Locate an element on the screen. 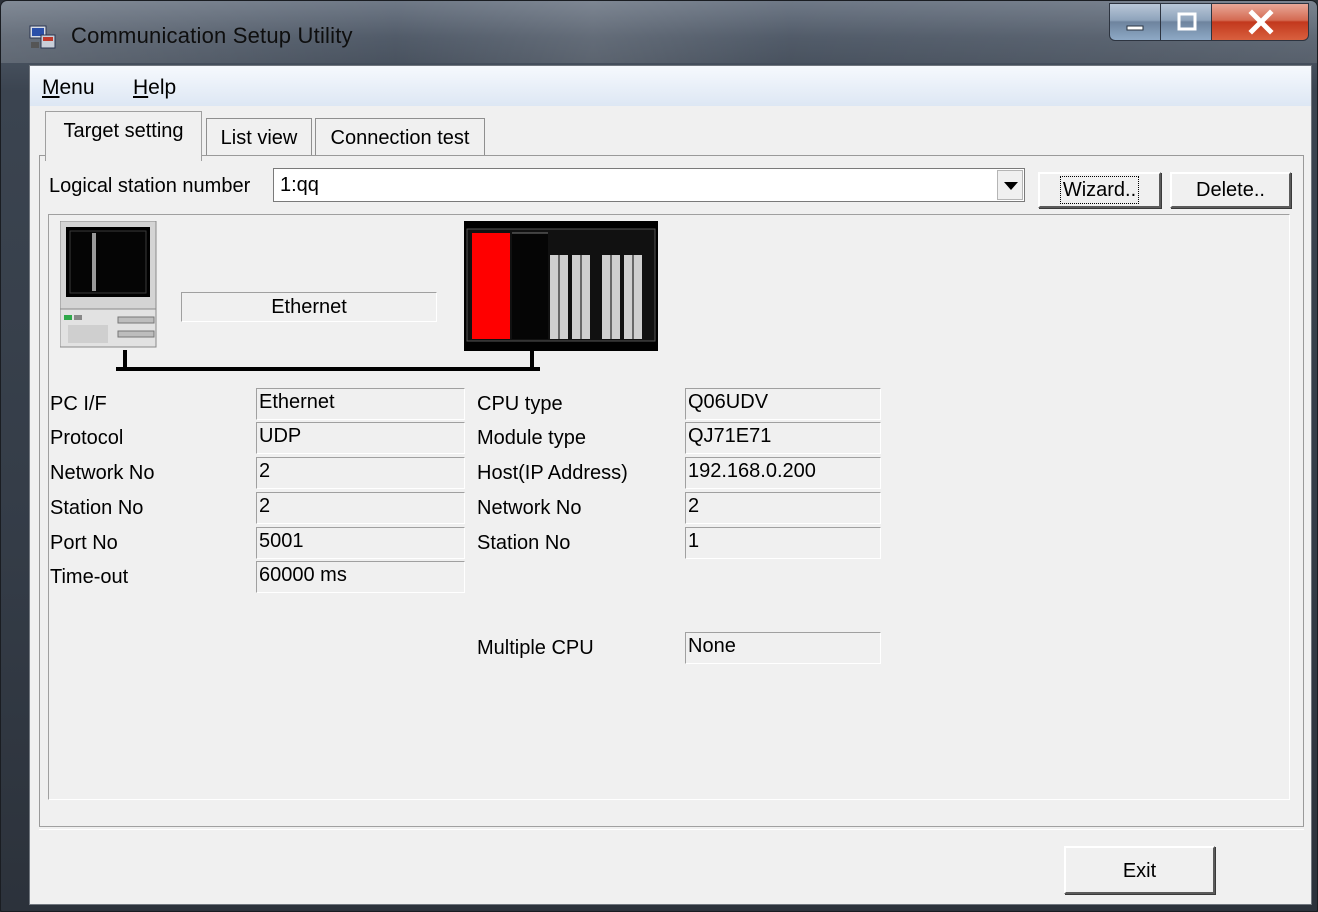 This screenshot has height=912, width=1318. host-ip-label: Host(IP Address) is located at coordinates (552, 473).